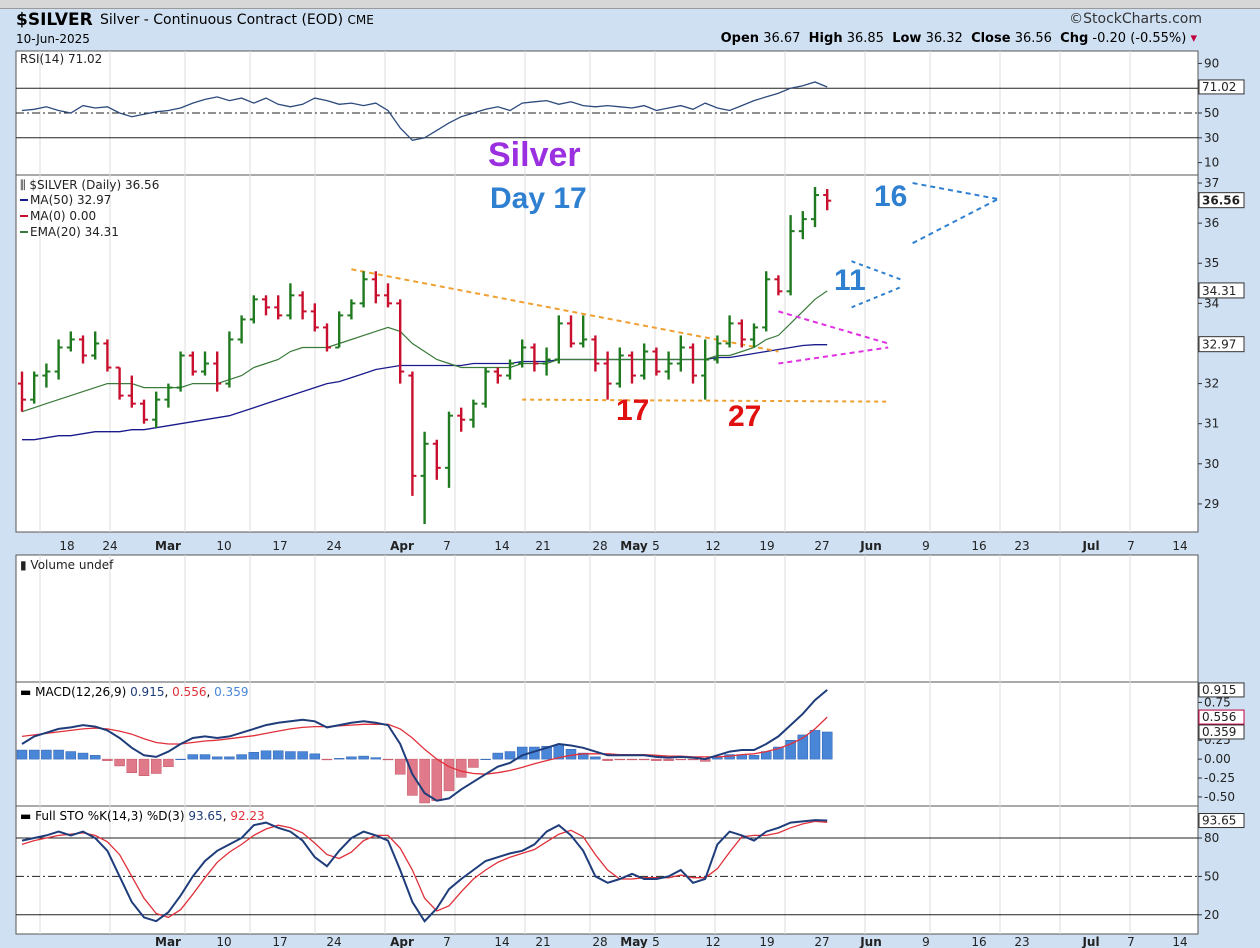 Image resolution: width=1260 pixels, height=948 pixels. Describe the element at coordinates (542, 941) in the screenshot. I see `bottom-x-axis-label: 21` at that location.